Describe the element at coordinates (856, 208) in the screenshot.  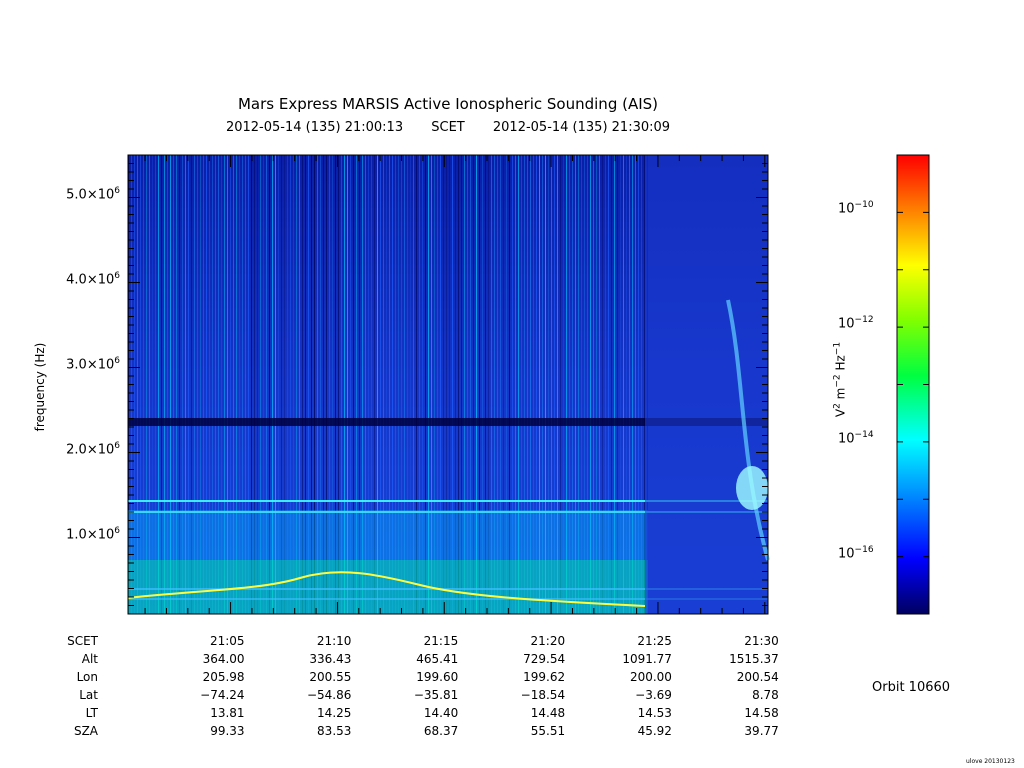
I see `colorbar-tick-label: 10−10` at that location.